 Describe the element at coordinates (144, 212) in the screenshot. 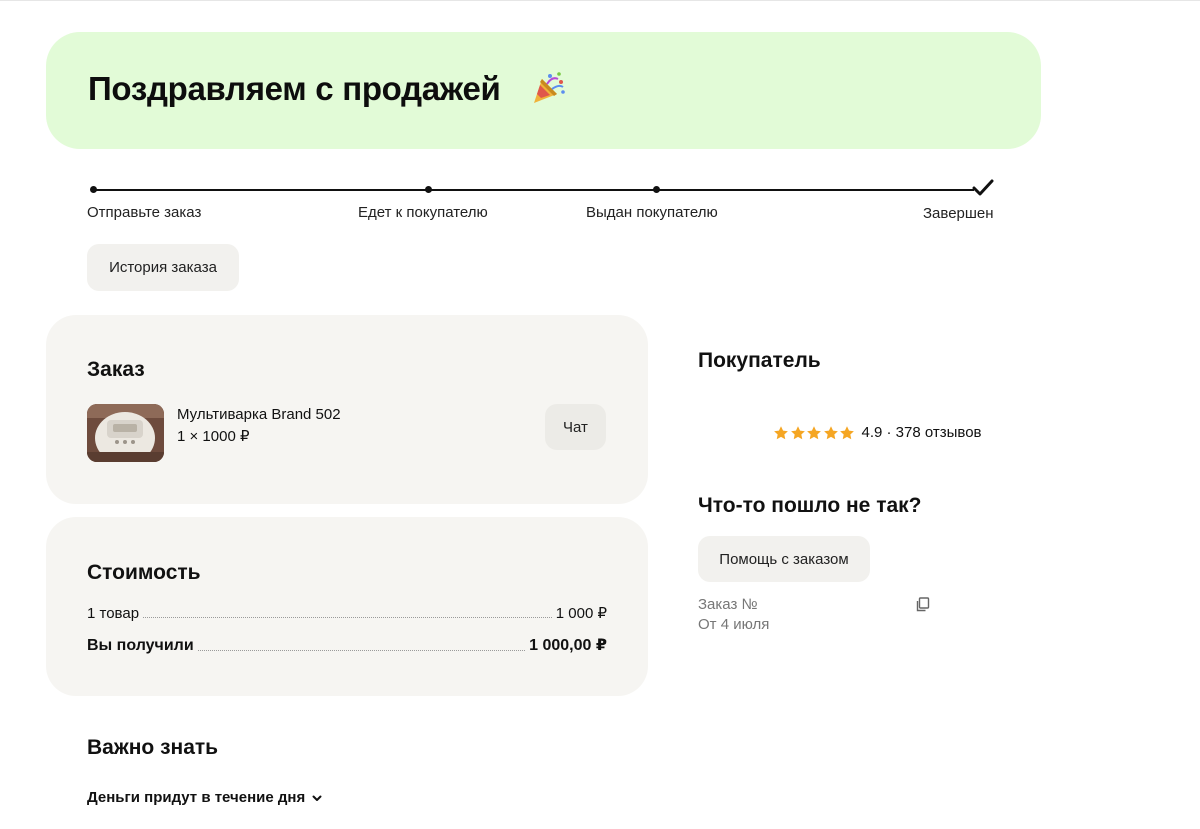

I see `step-label-send: Отправьте заказ` at that location.